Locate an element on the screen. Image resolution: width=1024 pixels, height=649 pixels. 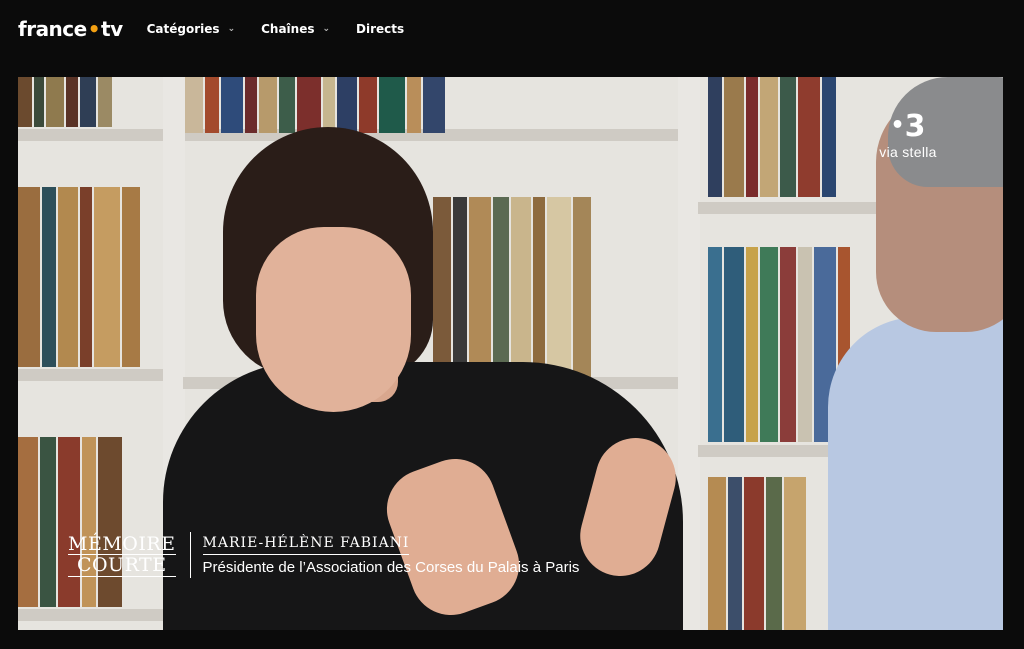
channel-number: •3 is located at coordinates (908, 126).